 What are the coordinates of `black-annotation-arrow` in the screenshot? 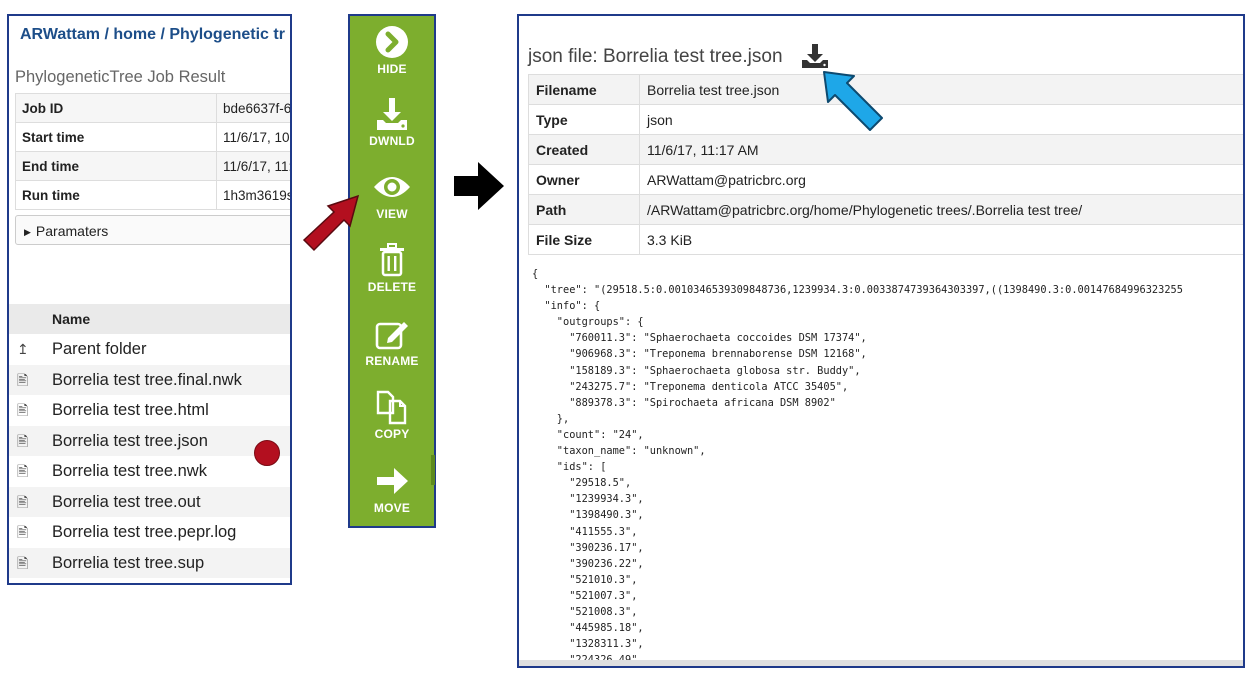 It's located at (479, 186).